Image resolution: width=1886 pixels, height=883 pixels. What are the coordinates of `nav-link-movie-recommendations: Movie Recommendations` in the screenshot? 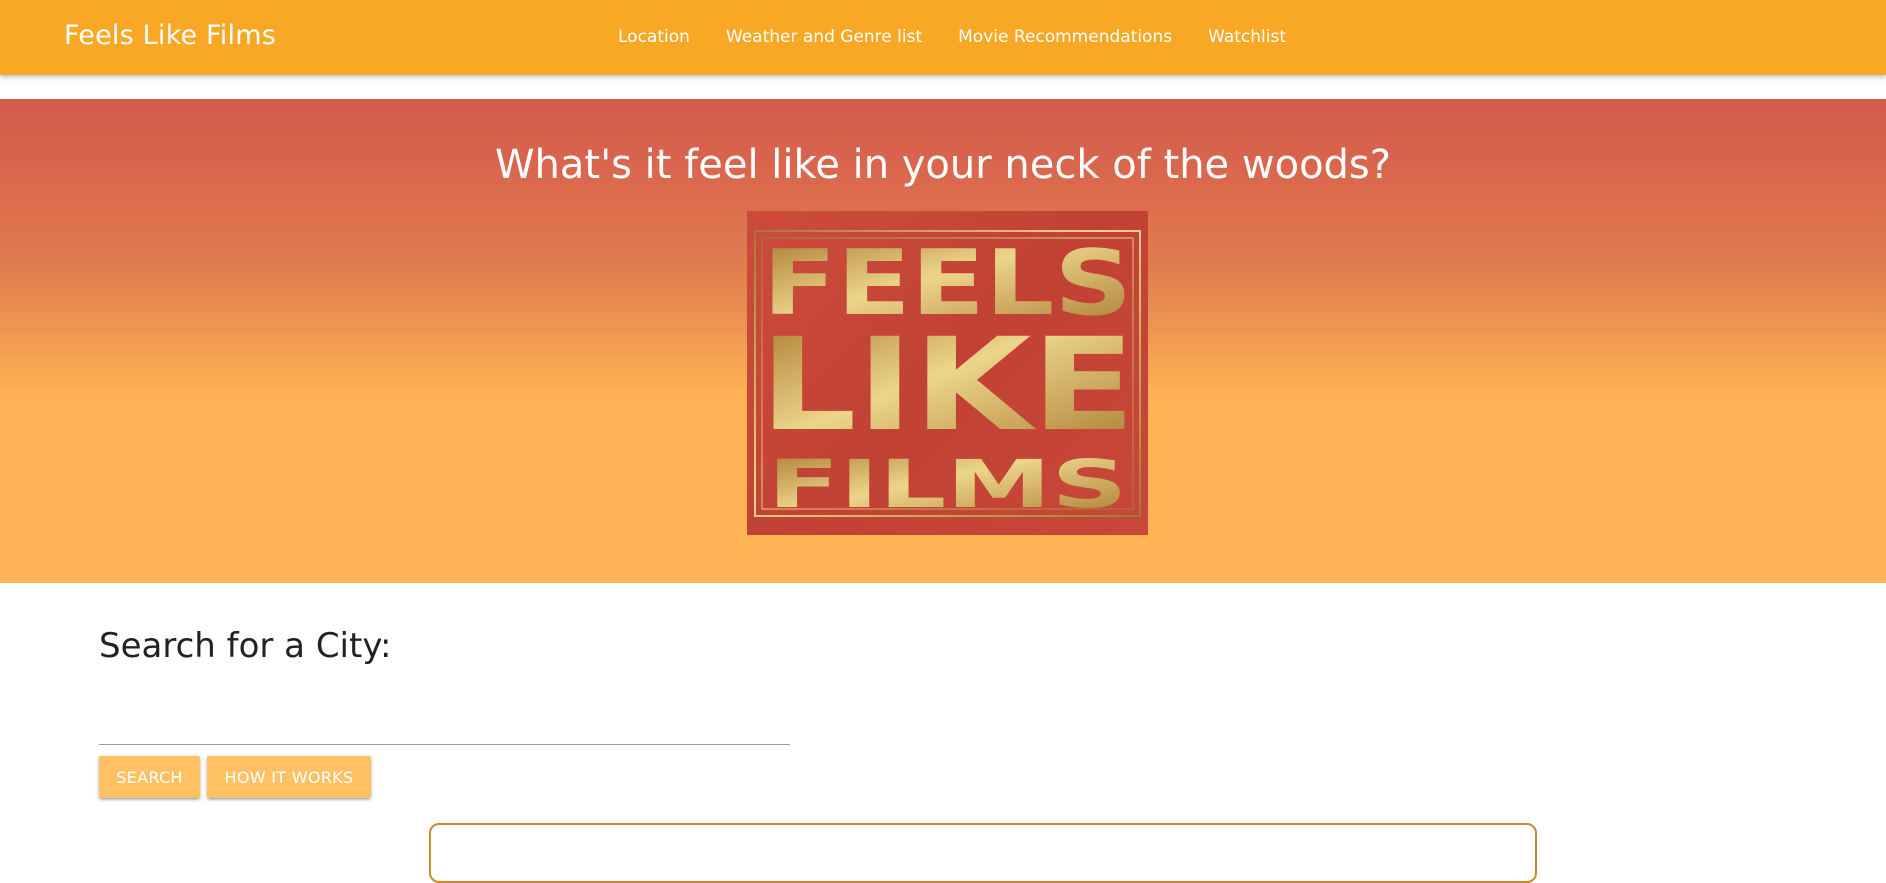 It's located at (1065, 37).